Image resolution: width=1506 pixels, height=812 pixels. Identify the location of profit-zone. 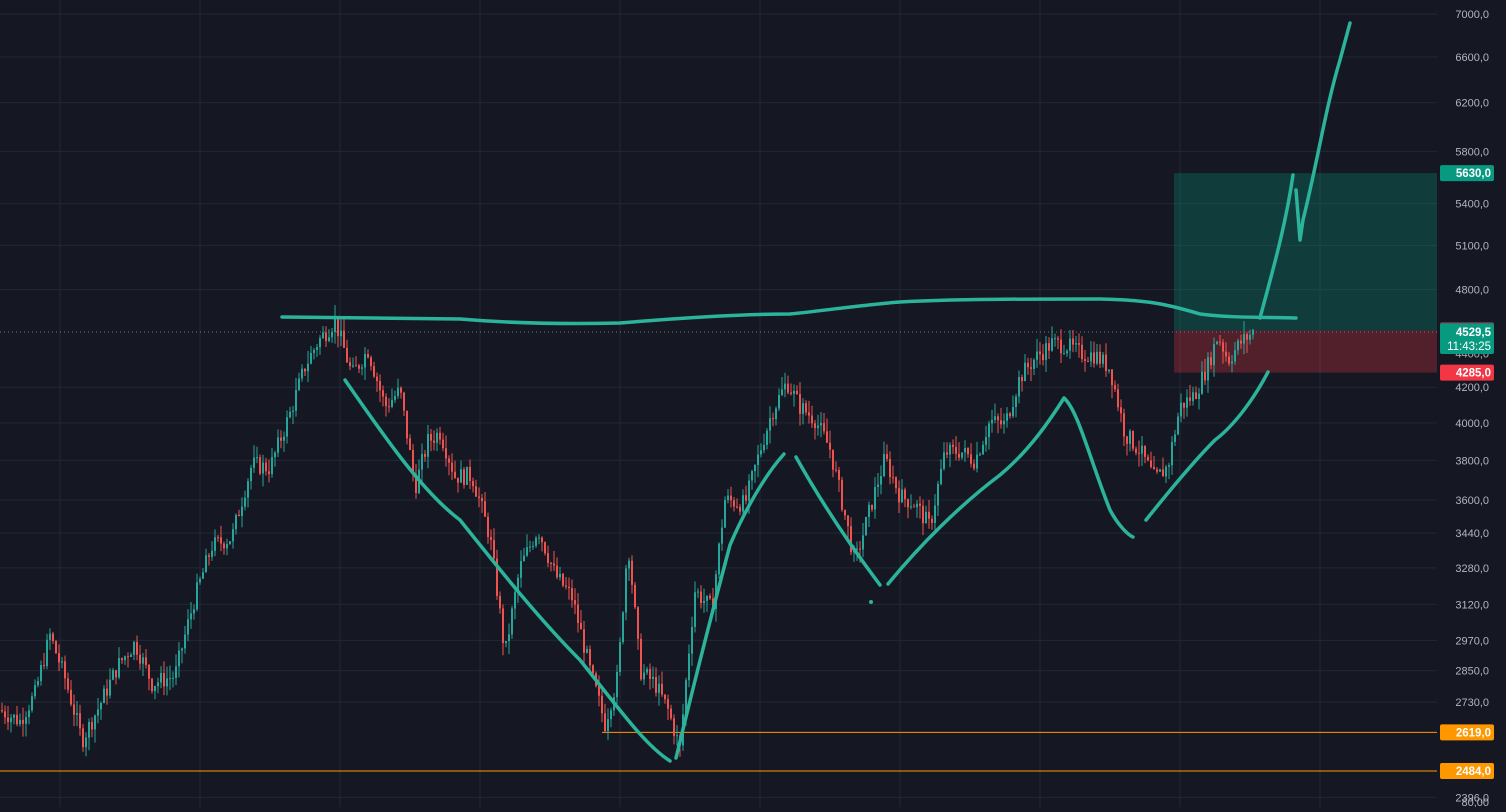
(1305, 252).